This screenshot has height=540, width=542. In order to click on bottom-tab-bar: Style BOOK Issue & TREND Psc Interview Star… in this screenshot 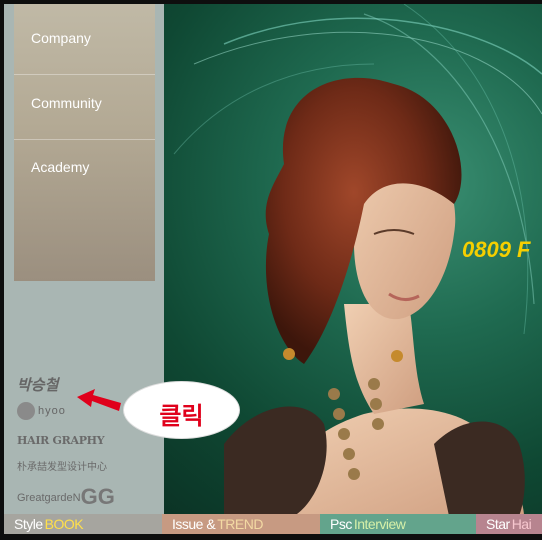, I will do `click(273, 524)`.